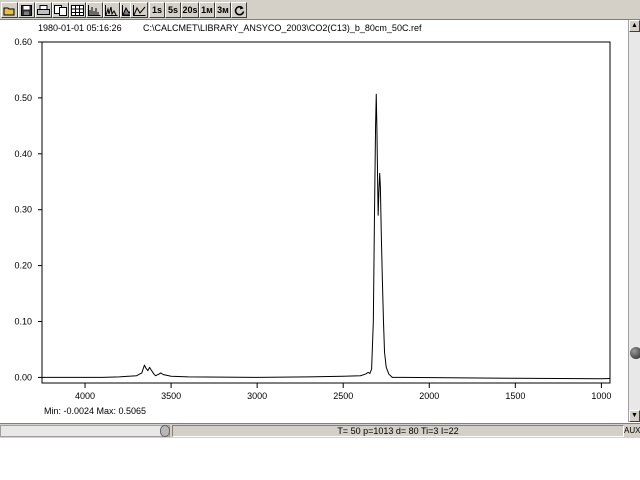 This screenshot has width=640, height=480. I want to click on x-tick-label: 2500, so click(343, 396).